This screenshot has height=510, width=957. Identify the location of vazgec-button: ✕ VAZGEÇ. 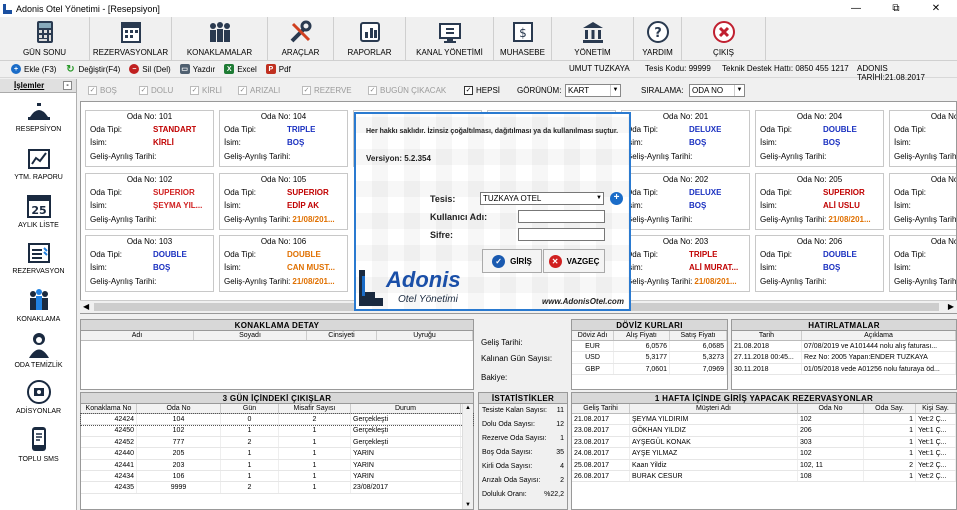
(574, 261).